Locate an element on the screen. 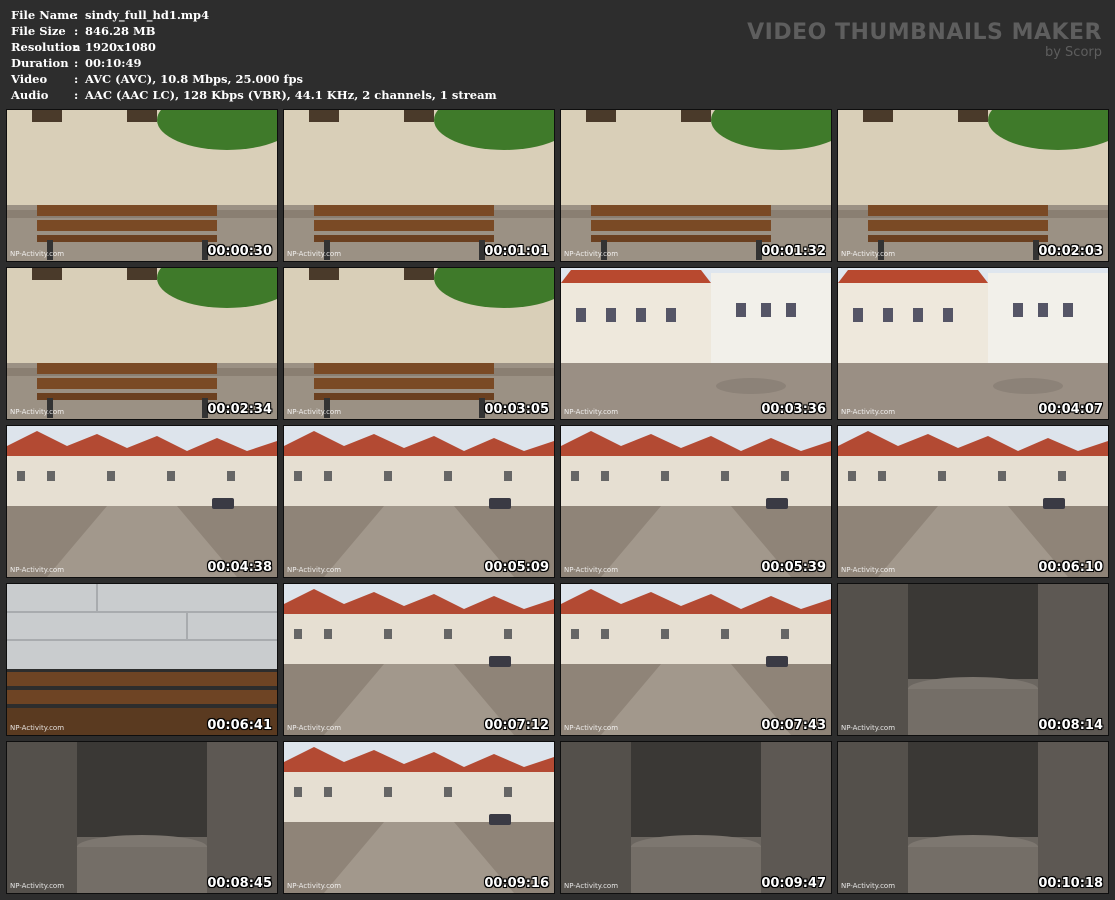 This screenshot has height=900, width=1115. thumbnail-timestamp: 00:02:03 is located at coordinates (1070, 251).